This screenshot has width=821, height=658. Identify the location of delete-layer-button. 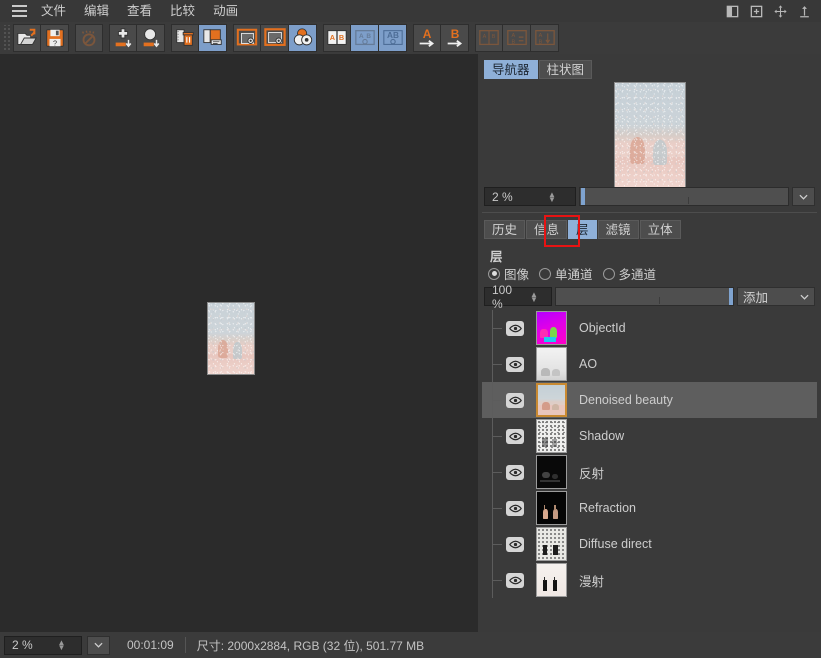
(185, 38).